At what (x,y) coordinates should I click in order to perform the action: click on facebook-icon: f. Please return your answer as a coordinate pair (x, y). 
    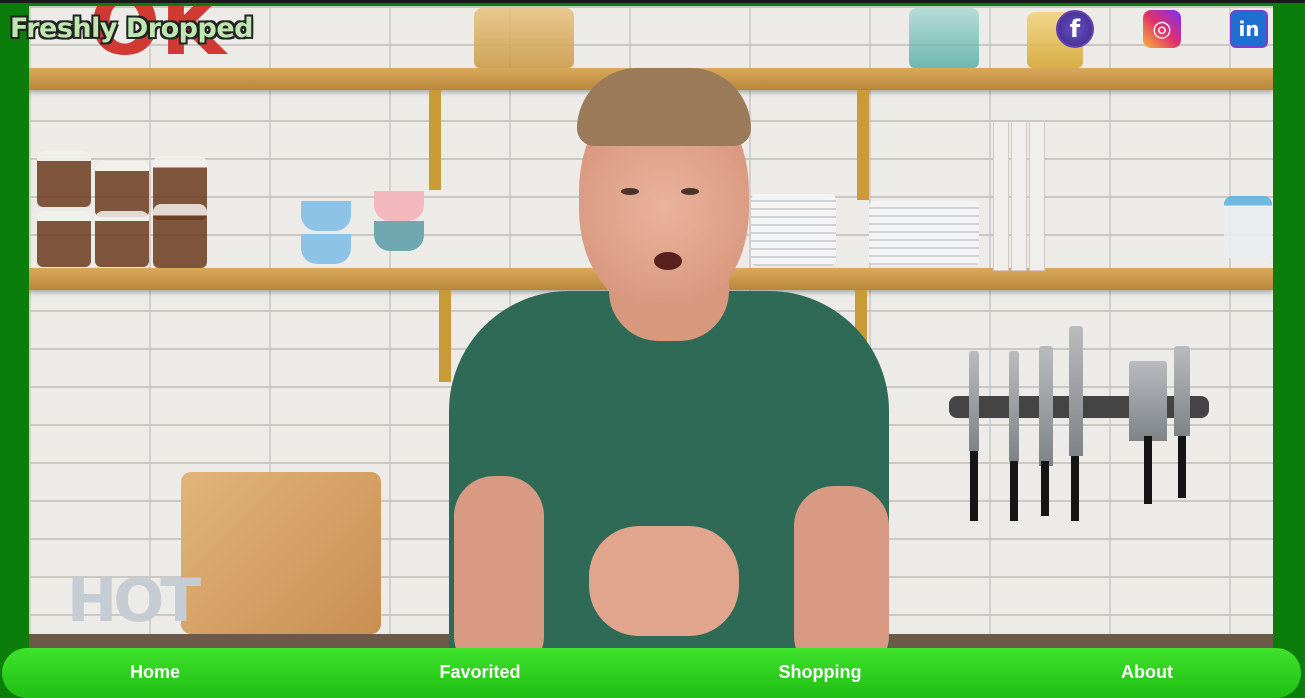
    Looking at the image, I should click on (1075, 29).